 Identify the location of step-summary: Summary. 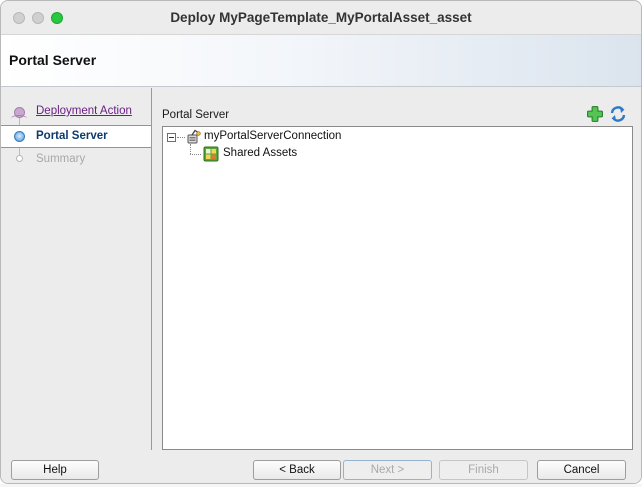
(76, 160).